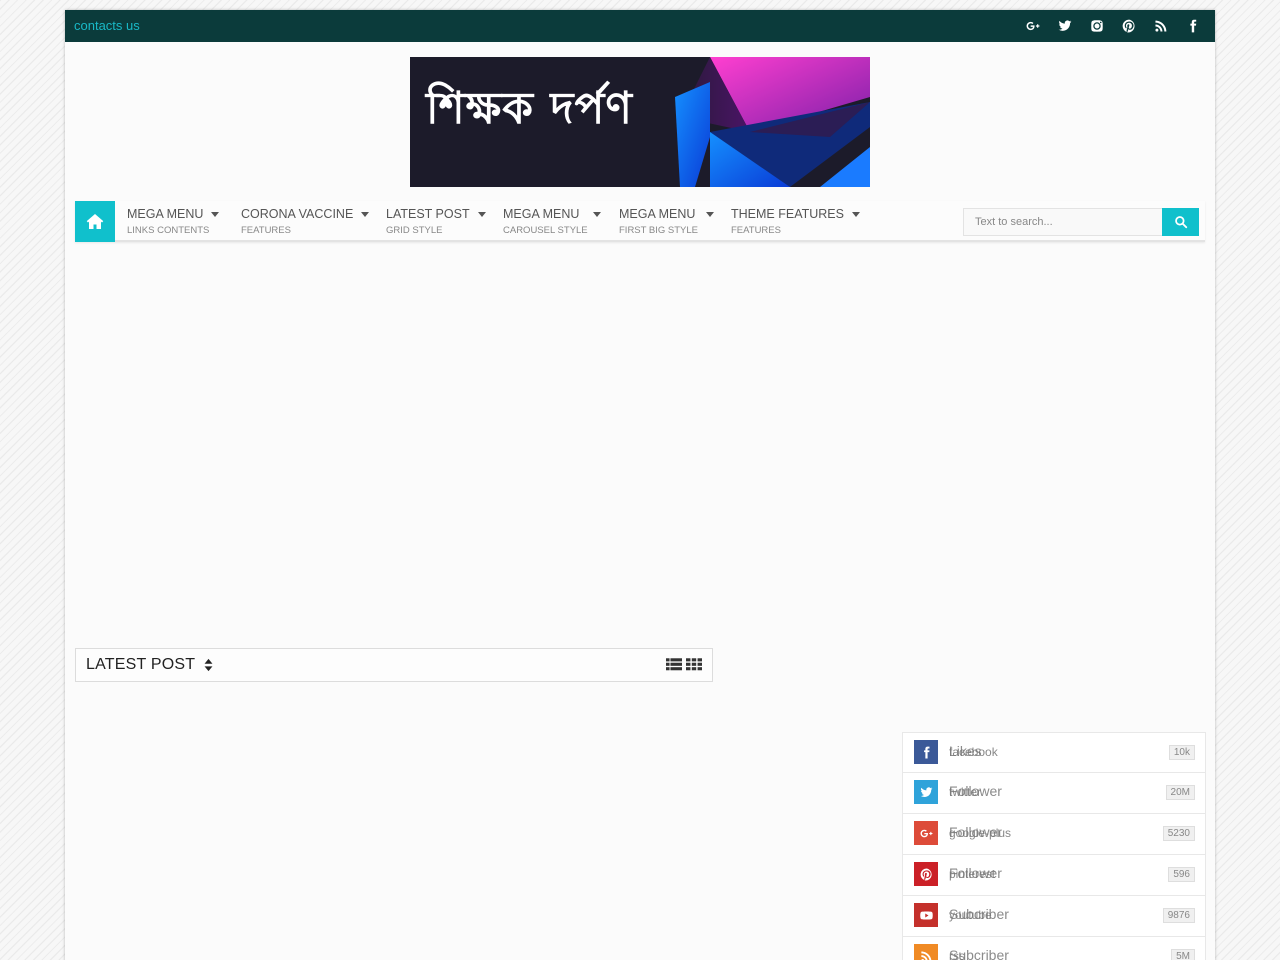 The width and height of the screenshot is (1280, 960). I want to click on nav-item-label: THEME FEATURES, so click(787, 214).